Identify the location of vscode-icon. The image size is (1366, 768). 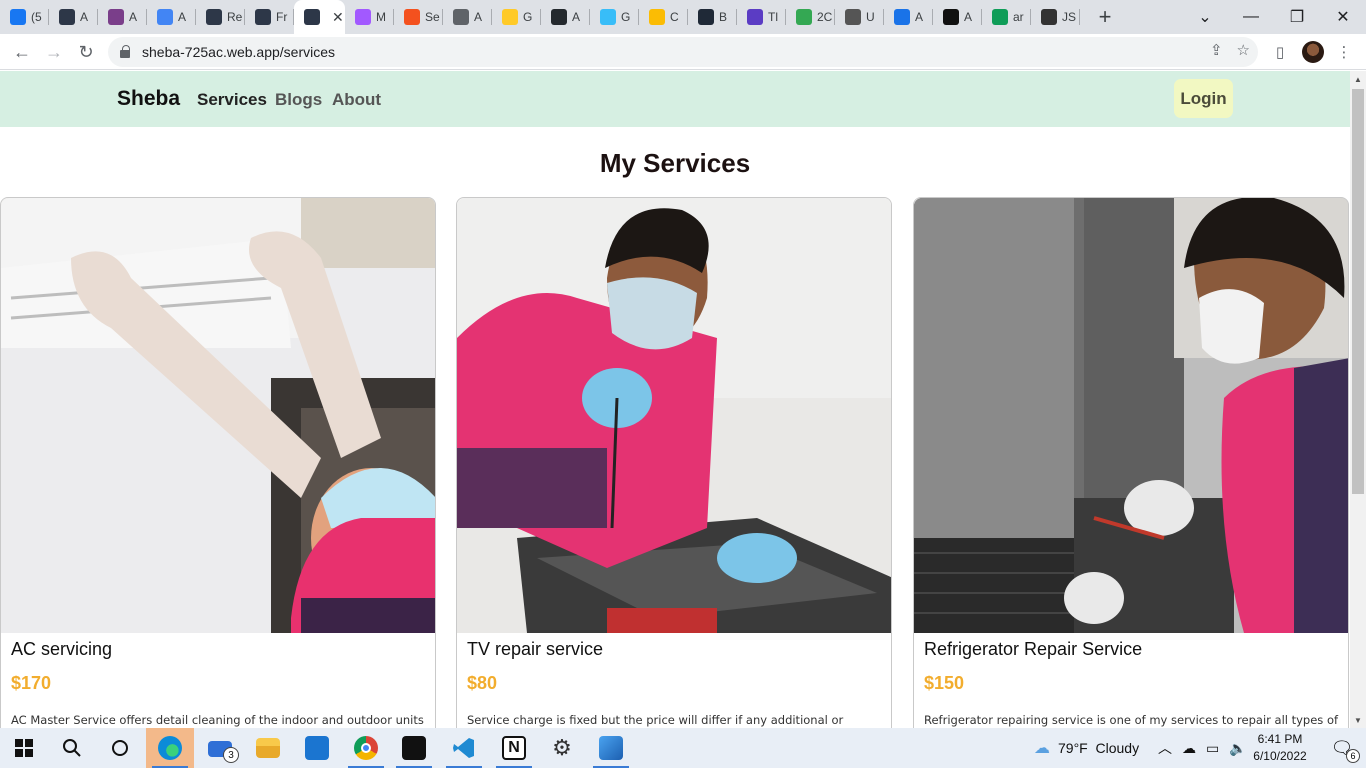
(464, 748).